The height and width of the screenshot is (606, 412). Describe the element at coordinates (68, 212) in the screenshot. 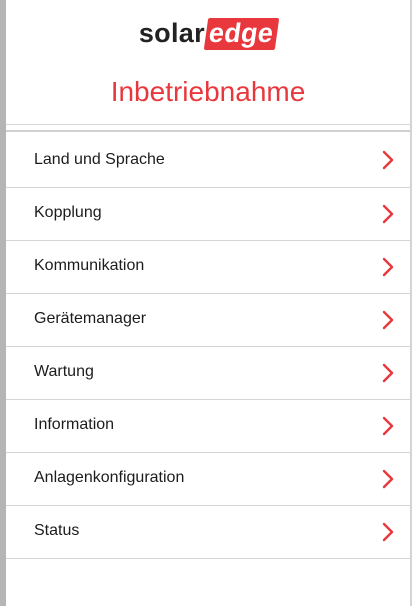

I see `menu-item-label: Kopplung` at that location.